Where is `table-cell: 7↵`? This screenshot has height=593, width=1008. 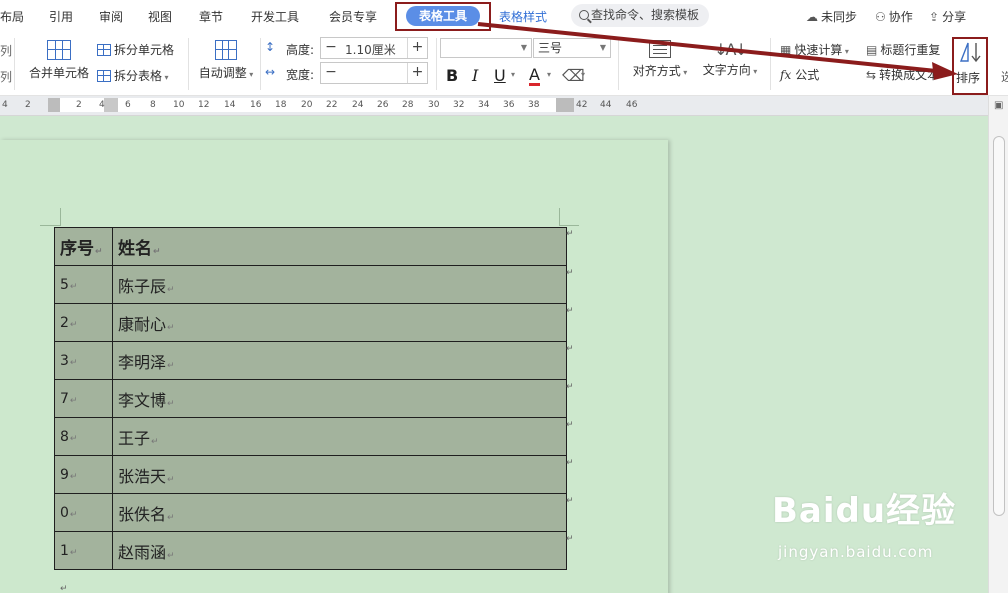
table-cell: 7↵ is located at coordinates (83, 398).